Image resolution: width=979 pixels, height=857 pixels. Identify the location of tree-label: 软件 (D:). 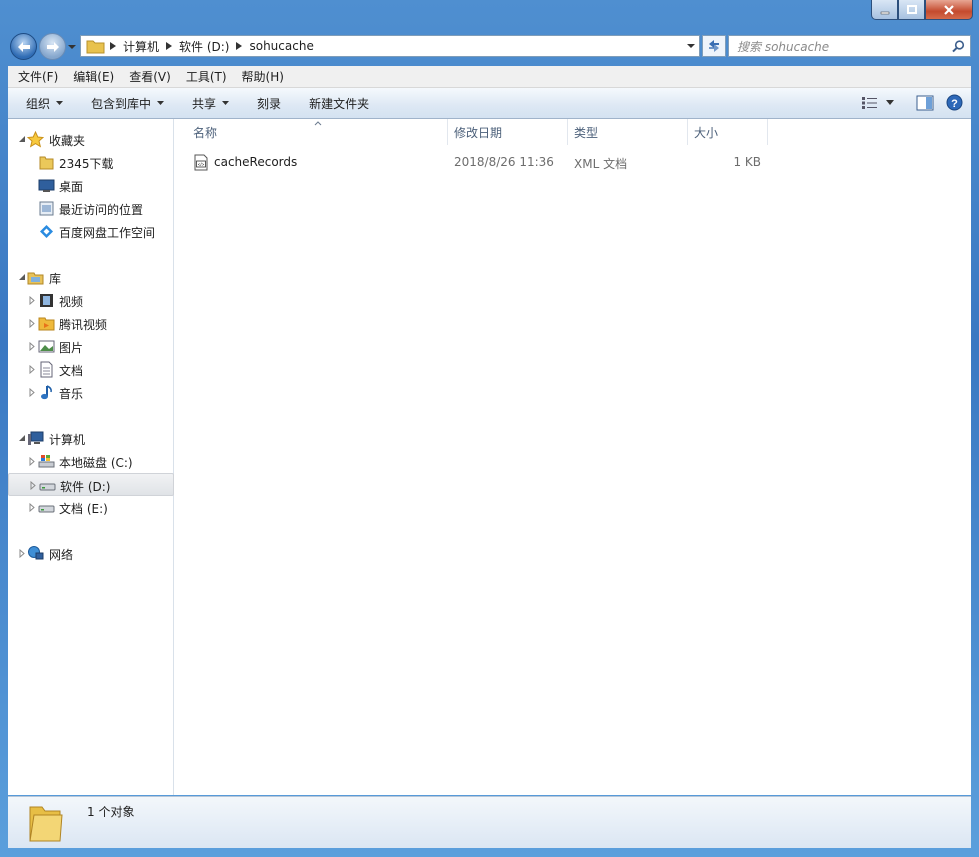
(85, 487).